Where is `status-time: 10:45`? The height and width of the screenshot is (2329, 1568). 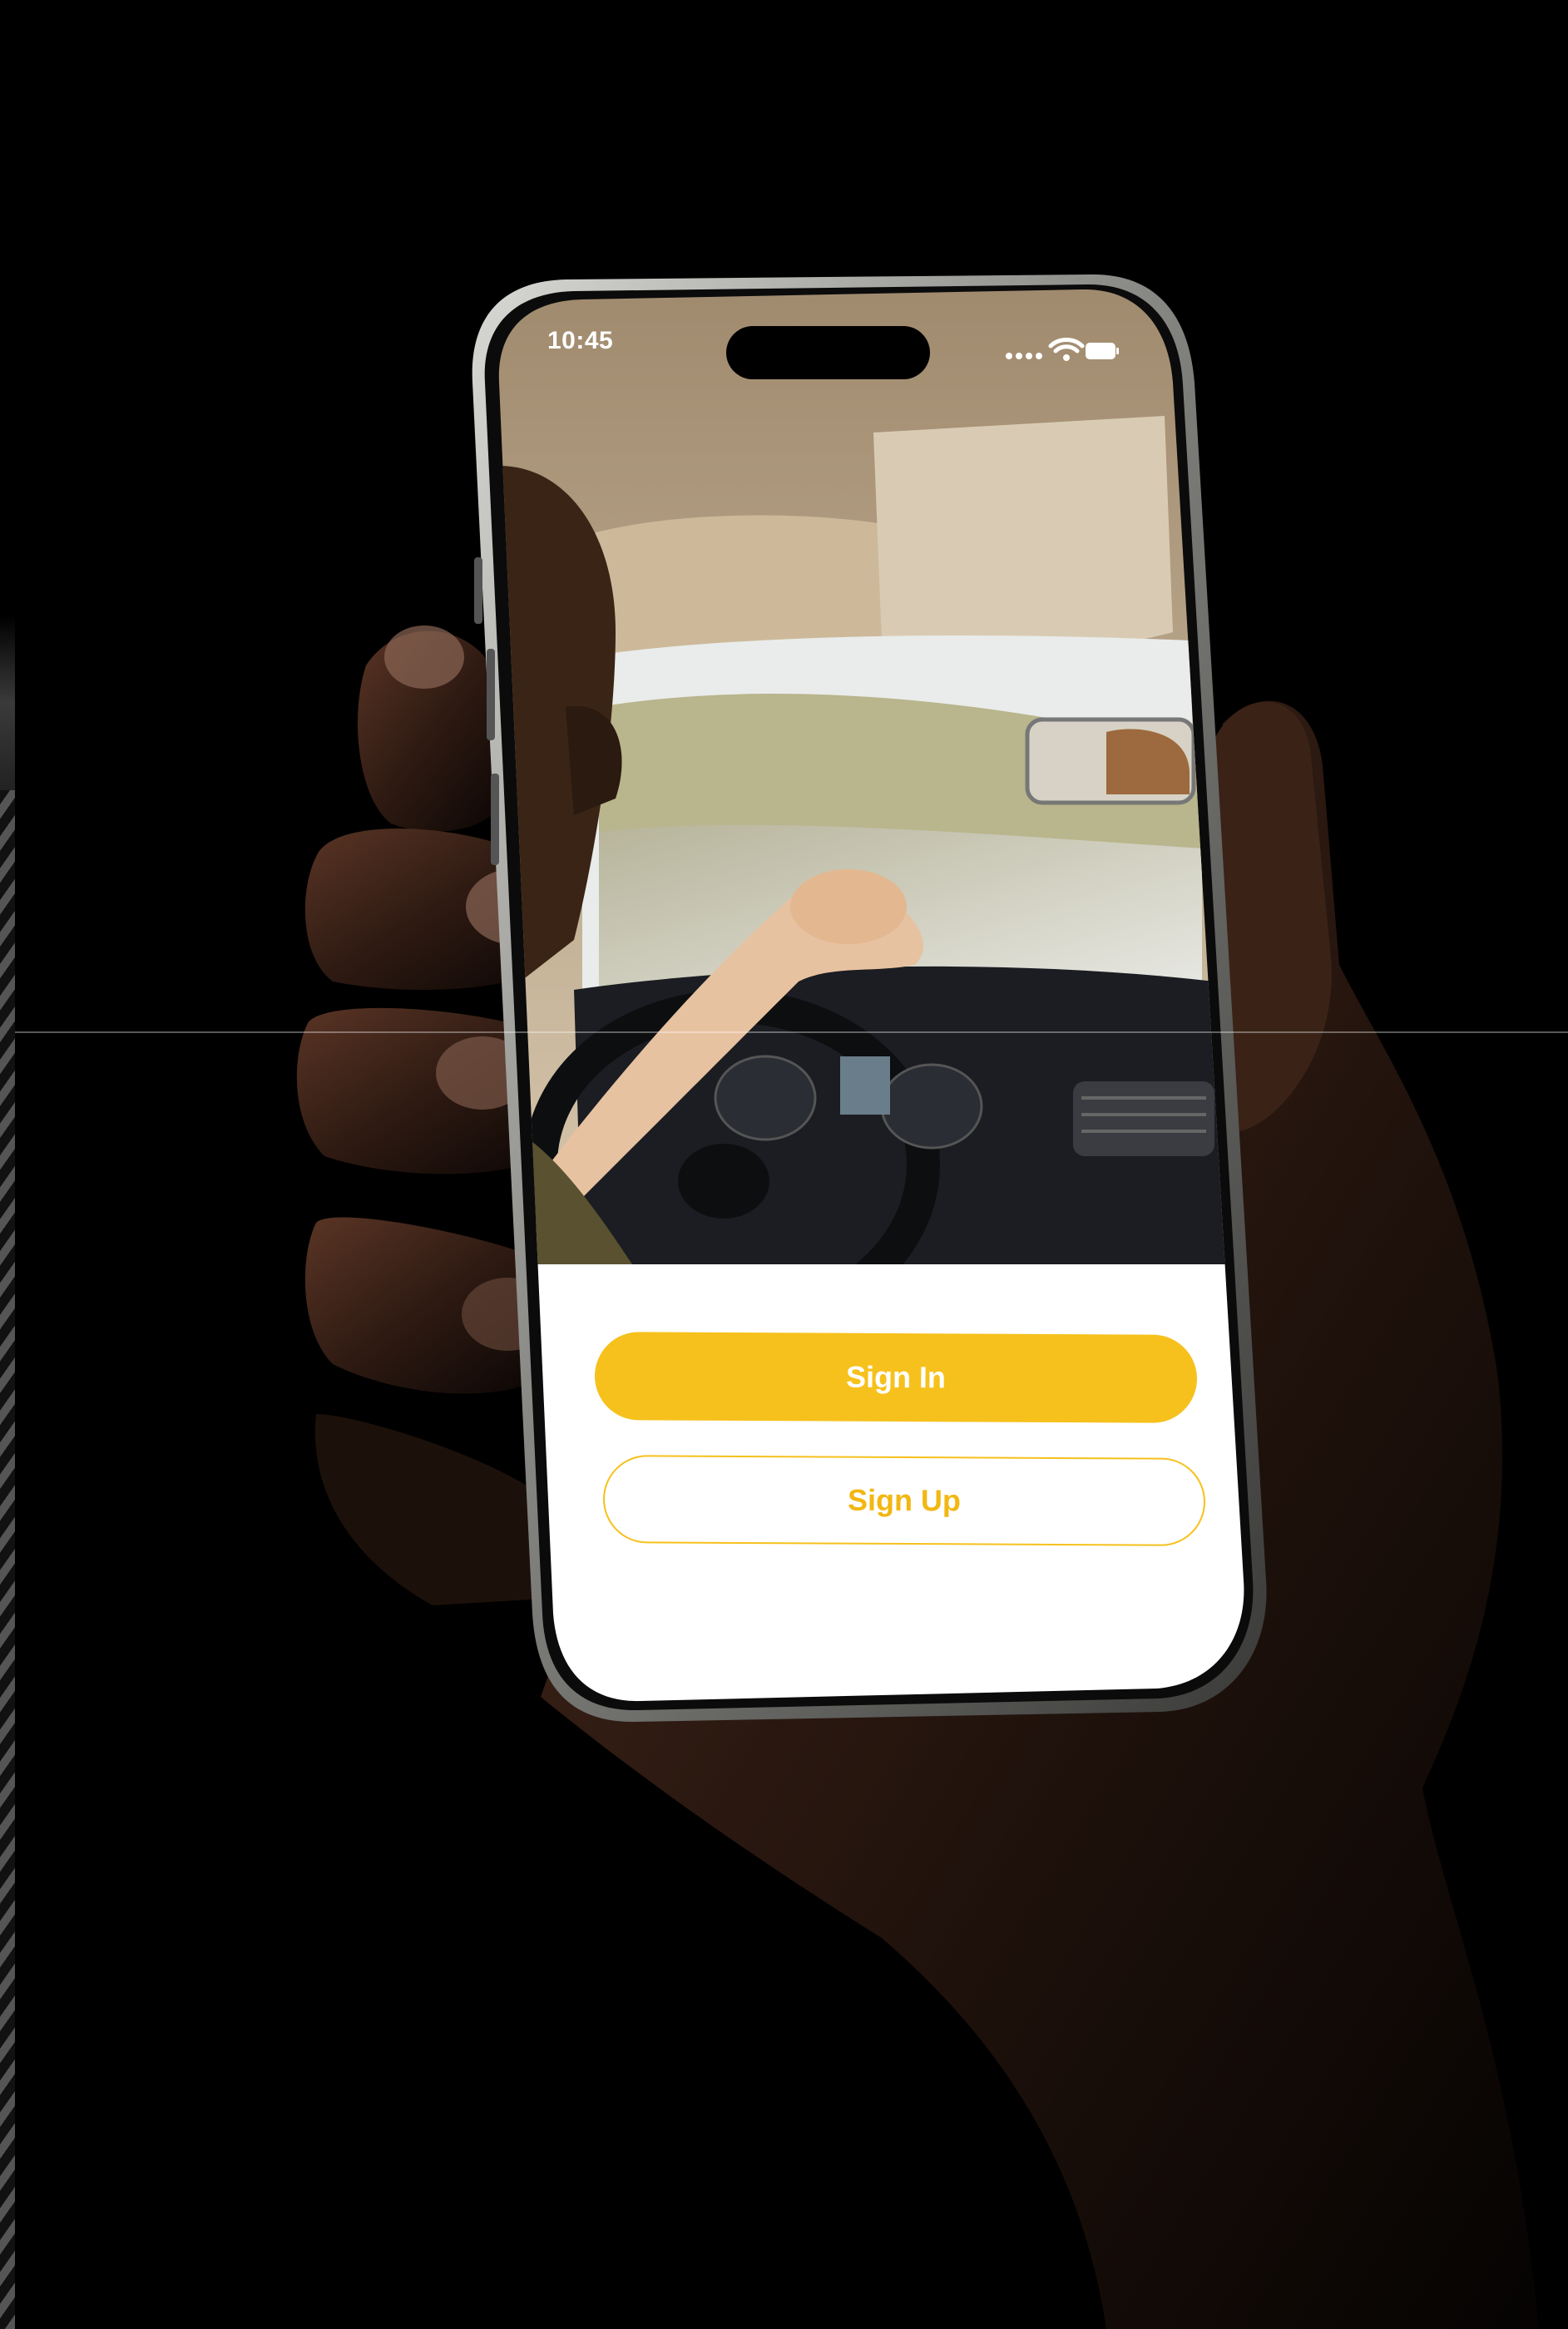 status-time: 10:45 is located at coordinates (580, 340).